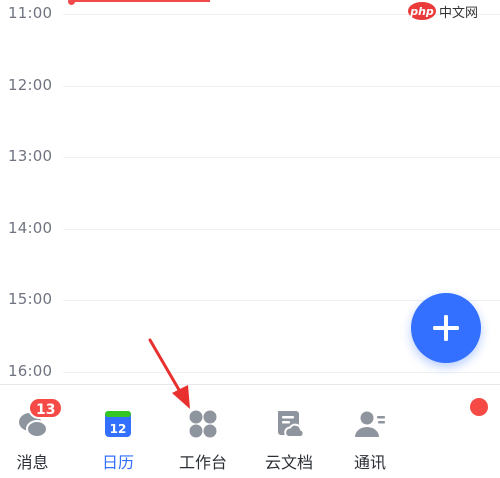  Describe the element at coordinates (140, 1) in the screenshot. I see `current-time-line` at that location.